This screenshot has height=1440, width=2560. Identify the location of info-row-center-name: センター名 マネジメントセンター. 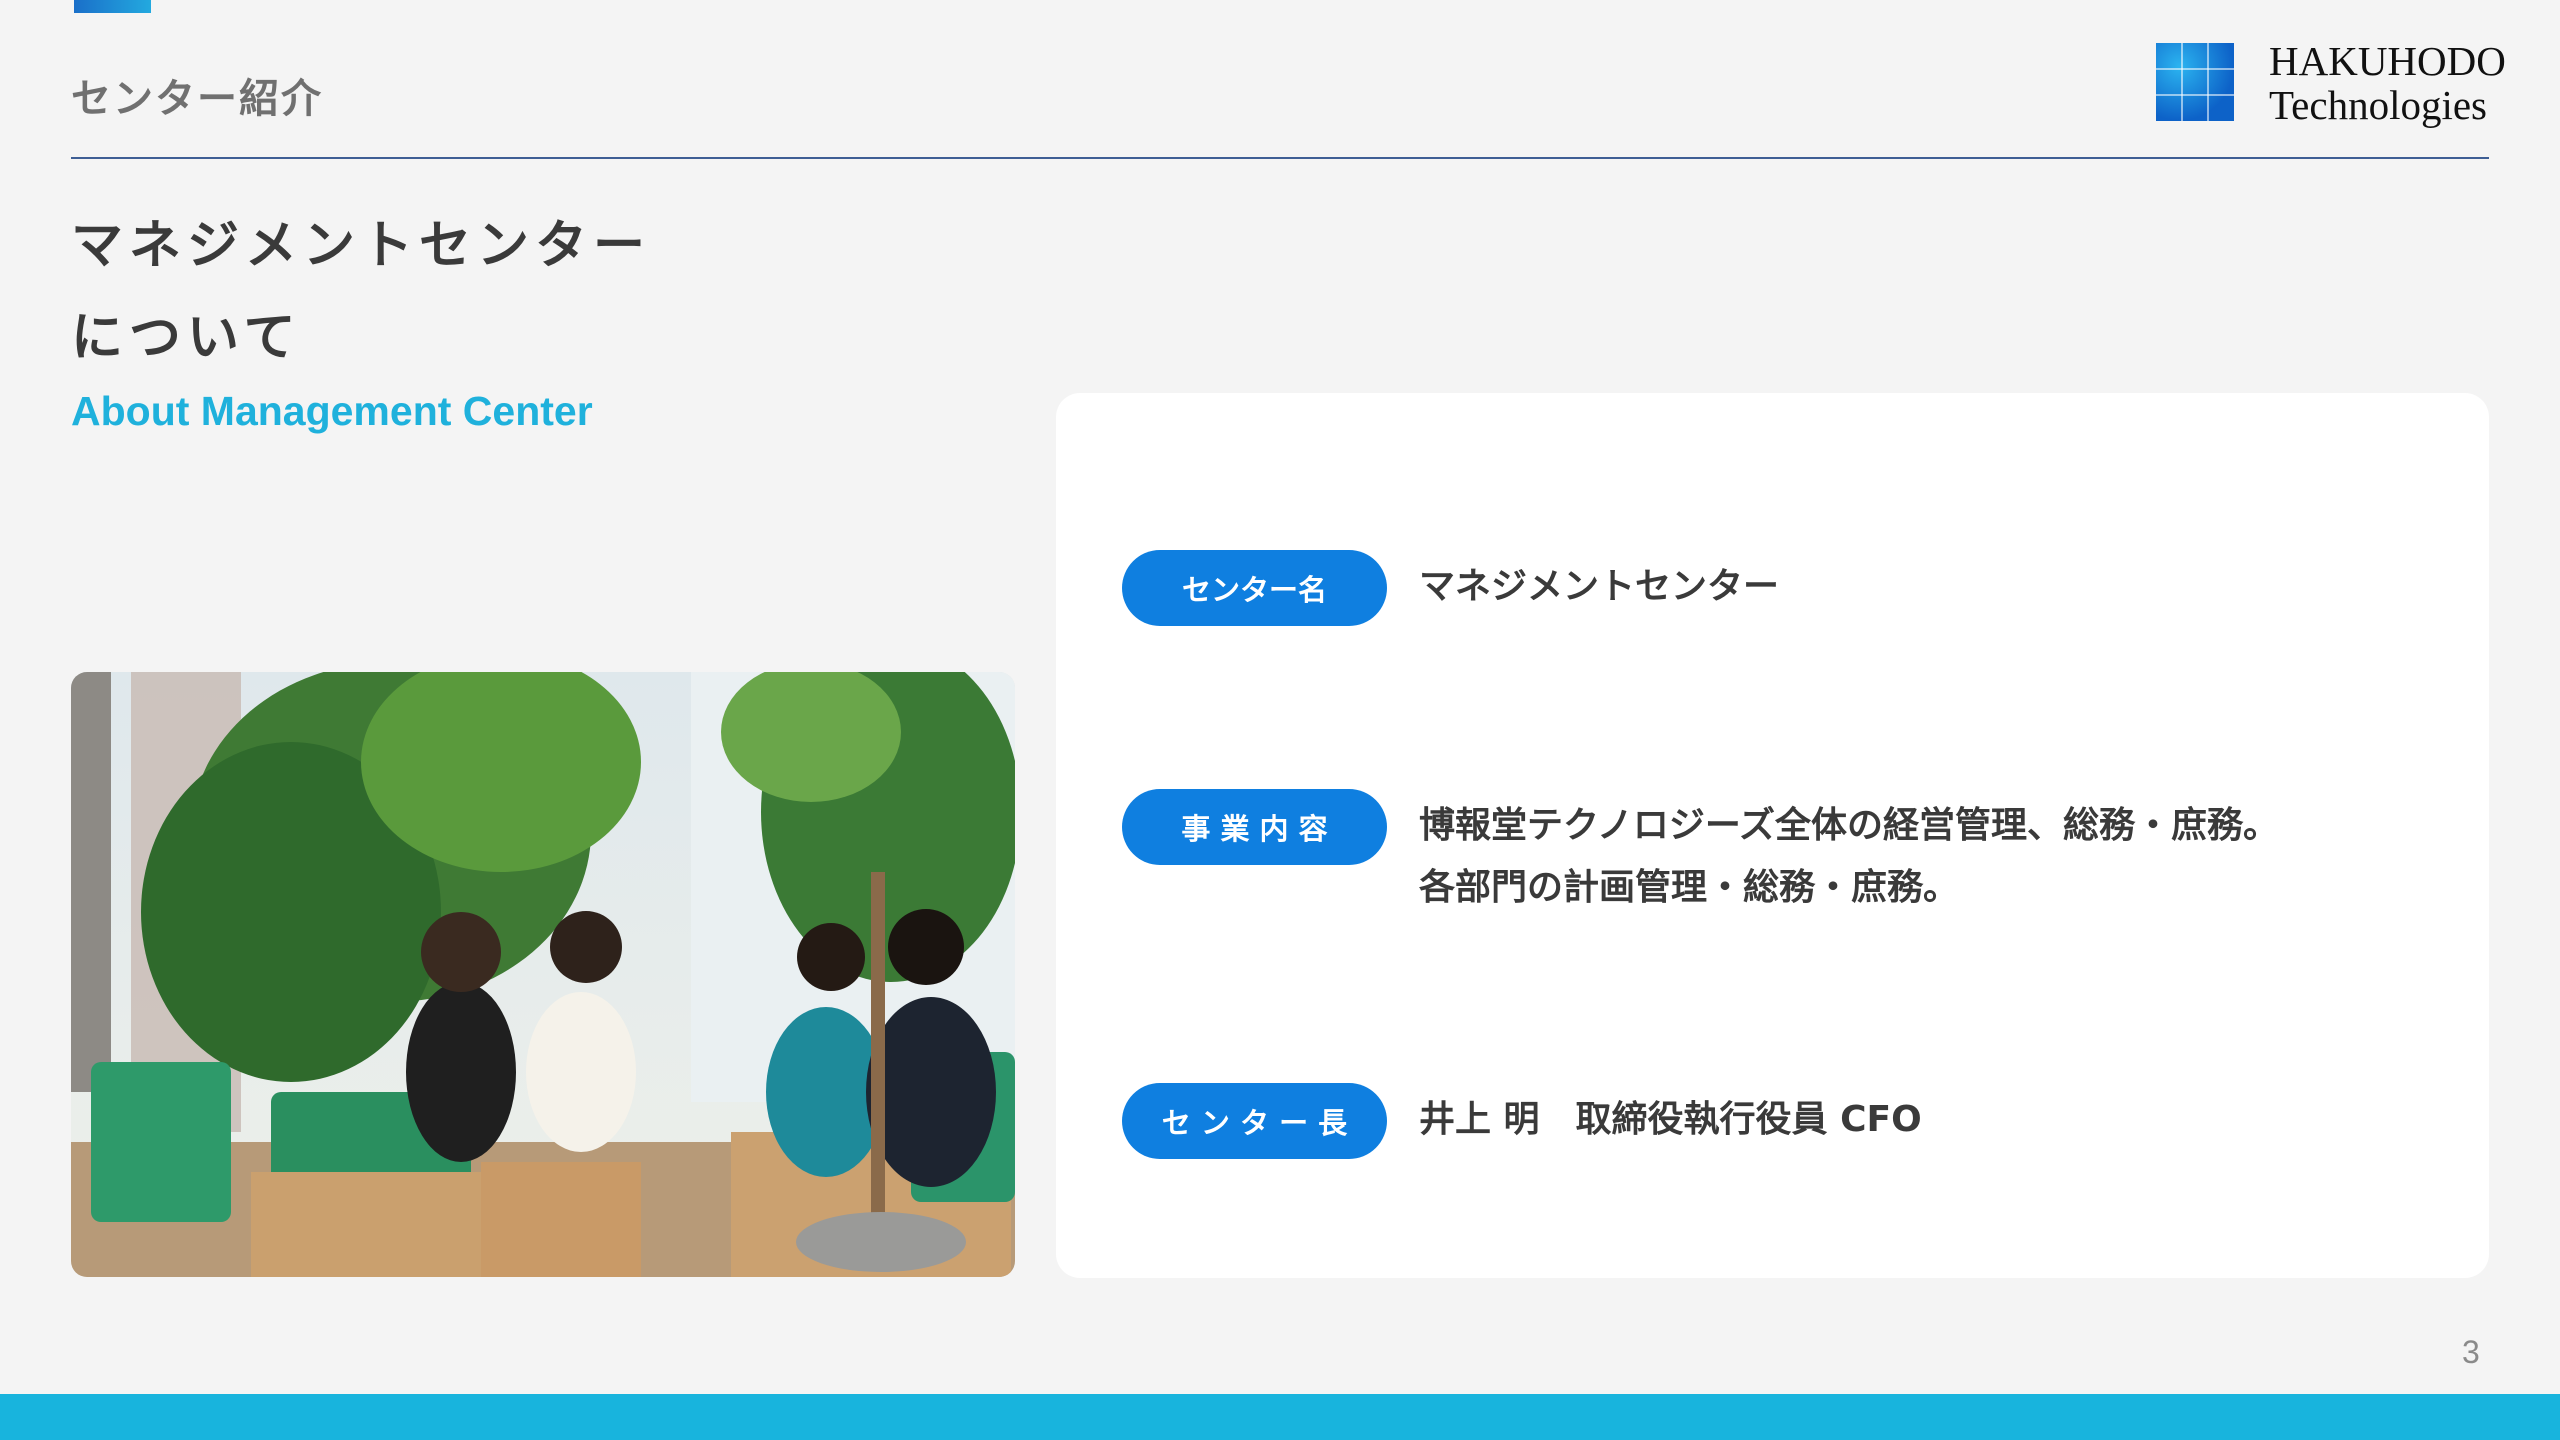
(1450, 588).